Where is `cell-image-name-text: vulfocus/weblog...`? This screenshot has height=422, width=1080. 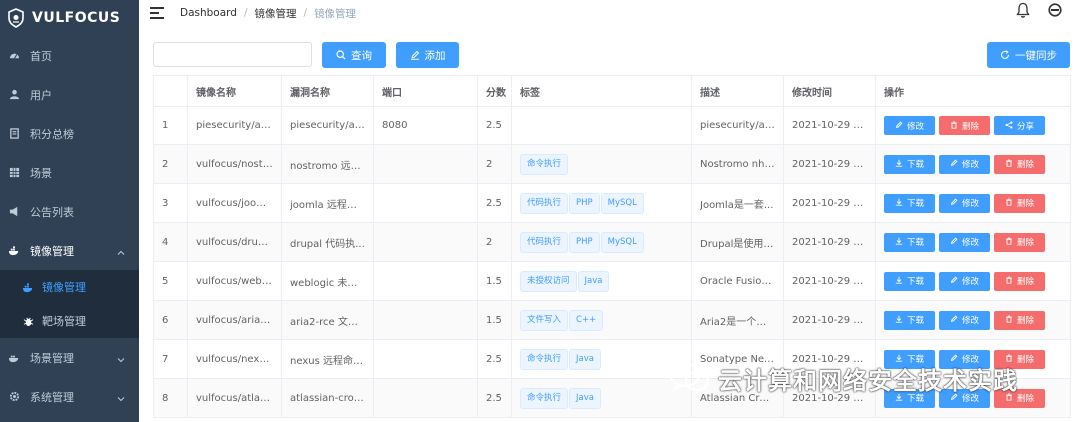 cell-image-name-text: vulfocus/weblog... is located at coordinates (234, 281).